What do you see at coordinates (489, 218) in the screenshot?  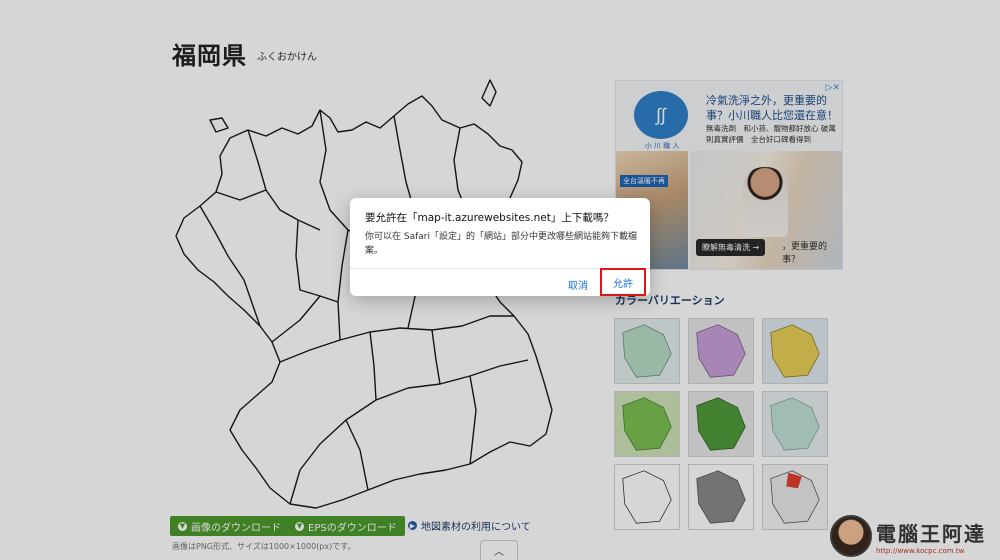 I see `dialog-title: 要允許在「map-it.azurewebsites.net」上下載嗎？` at bounding box center [489, 218].